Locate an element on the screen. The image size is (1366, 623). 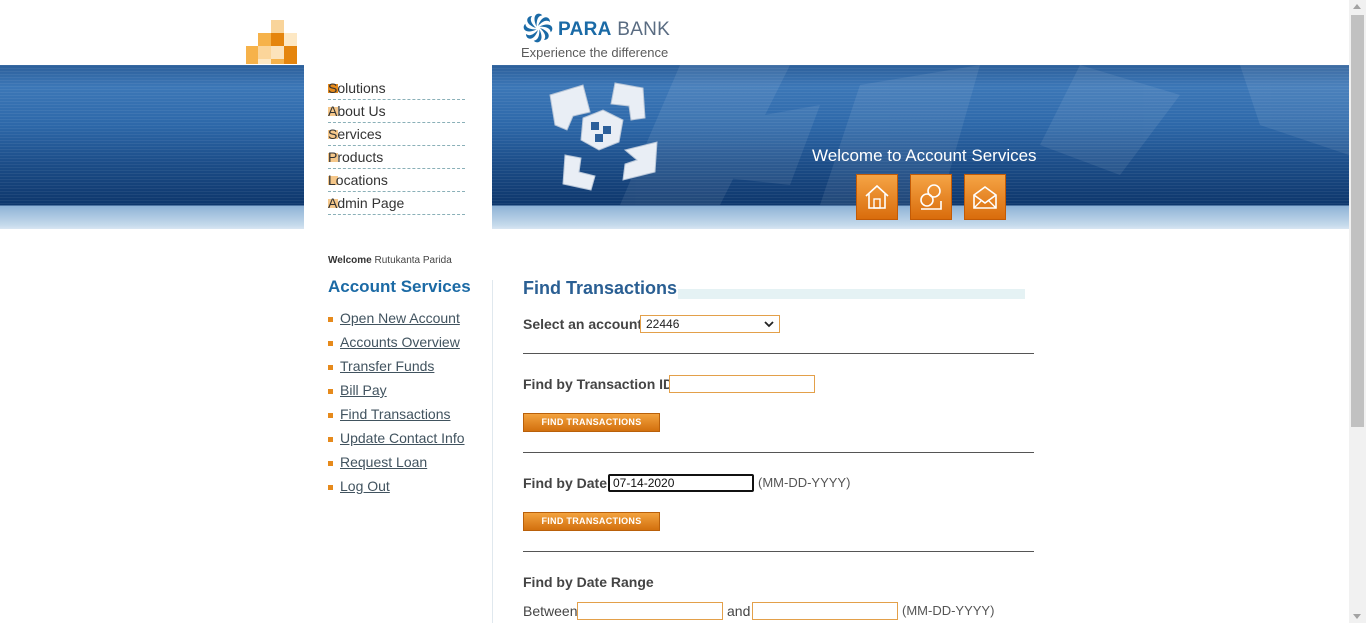
contact-button is located at coordinates (985, 197).